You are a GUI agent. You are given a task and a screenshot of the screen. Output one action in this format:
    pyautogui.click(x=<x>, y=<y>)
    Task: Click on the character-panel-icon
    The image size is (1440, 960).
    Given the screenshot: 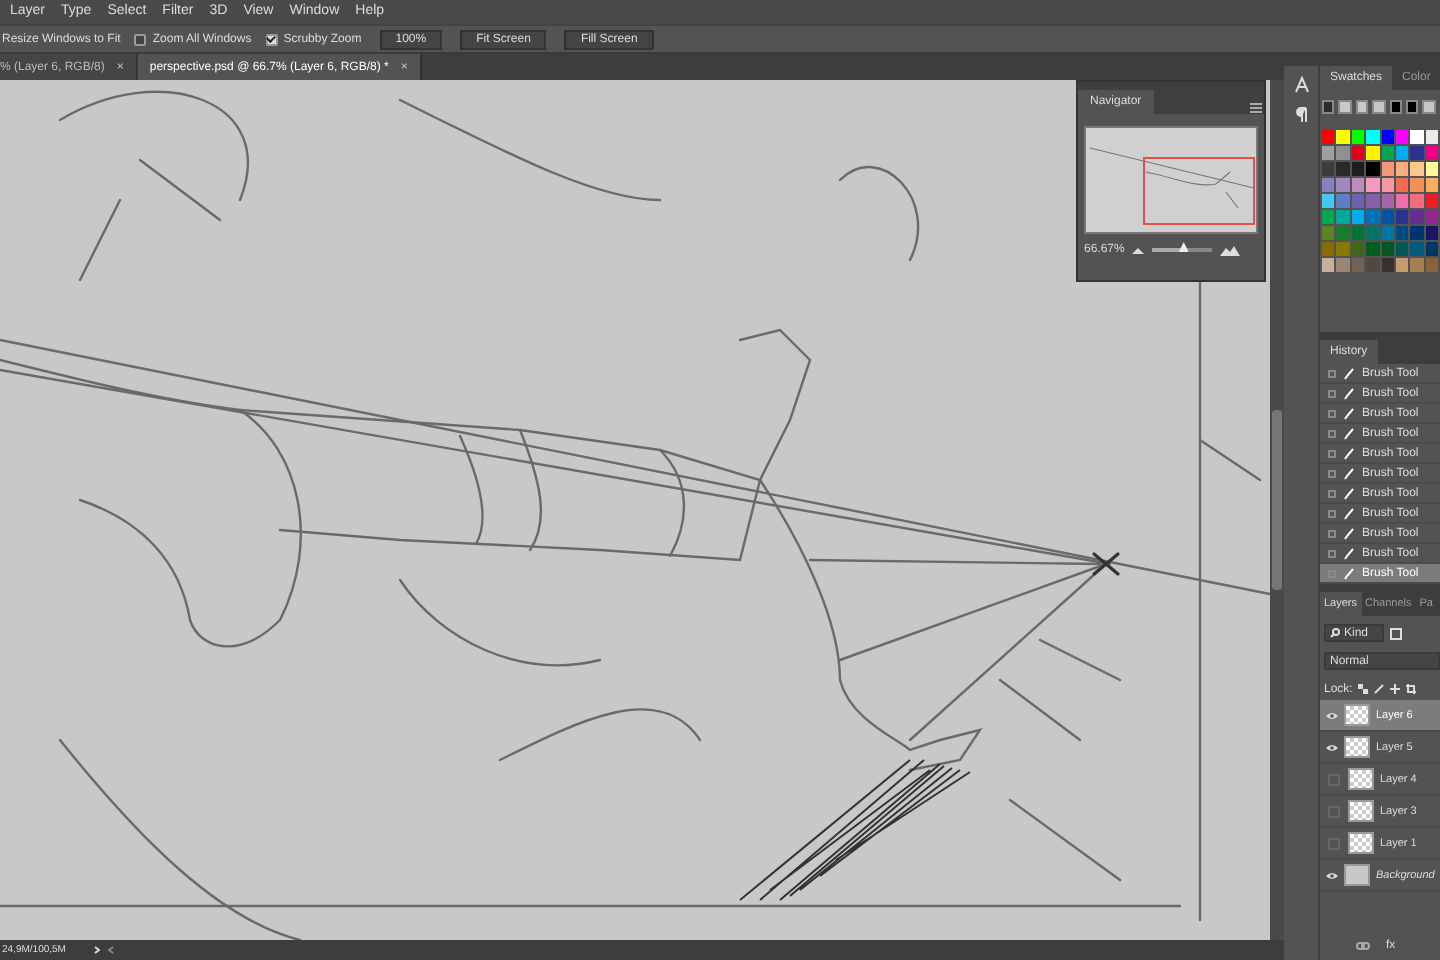 What is the action you would take?
    pyautogui.click(x=1301, y=85)
    